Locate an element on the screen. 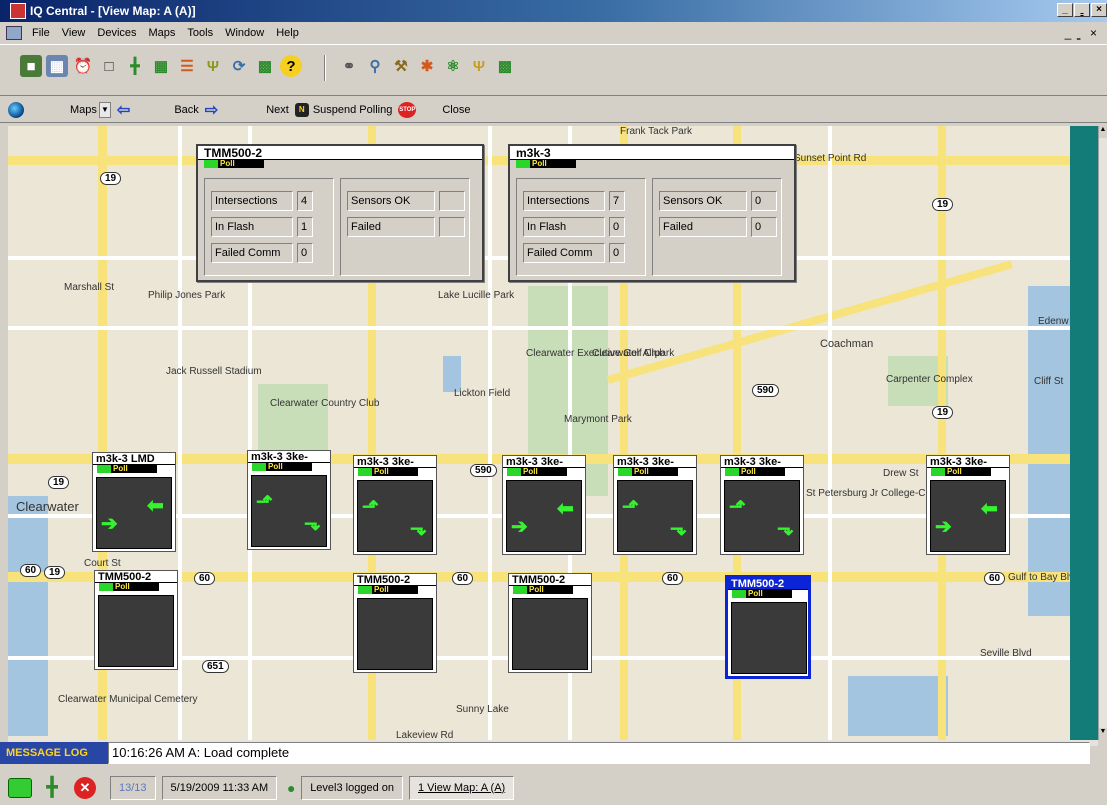  chevron-down-icon: ▼ is located at coordinates (104, 109).